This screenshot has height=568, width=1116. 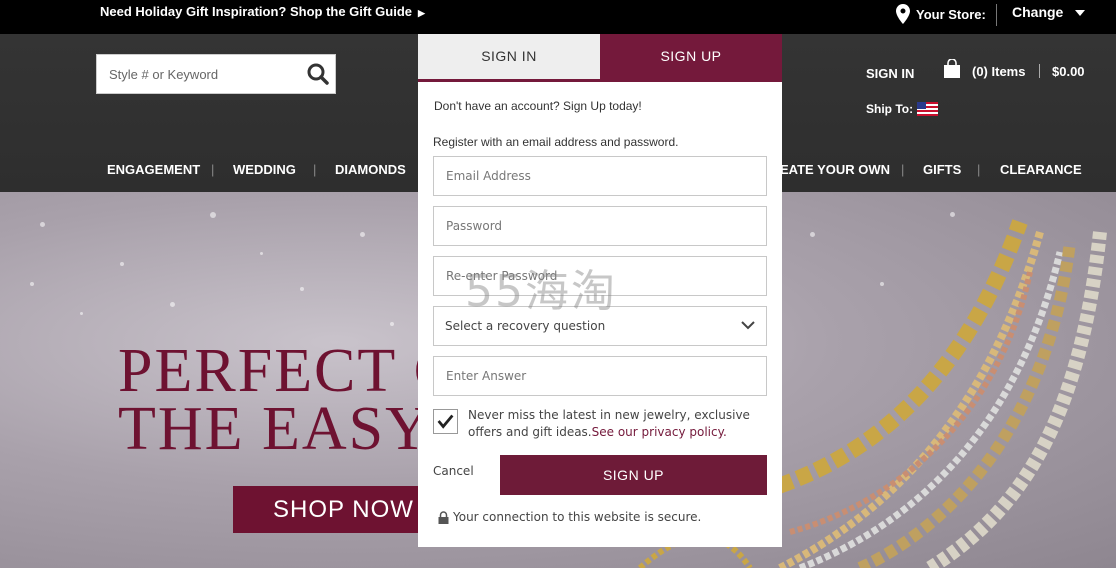 What do you see at coordinates (275, 429) in the screenshot?
I see `hero-headline-line2: THE EASY` at bounding box center [275, 429].